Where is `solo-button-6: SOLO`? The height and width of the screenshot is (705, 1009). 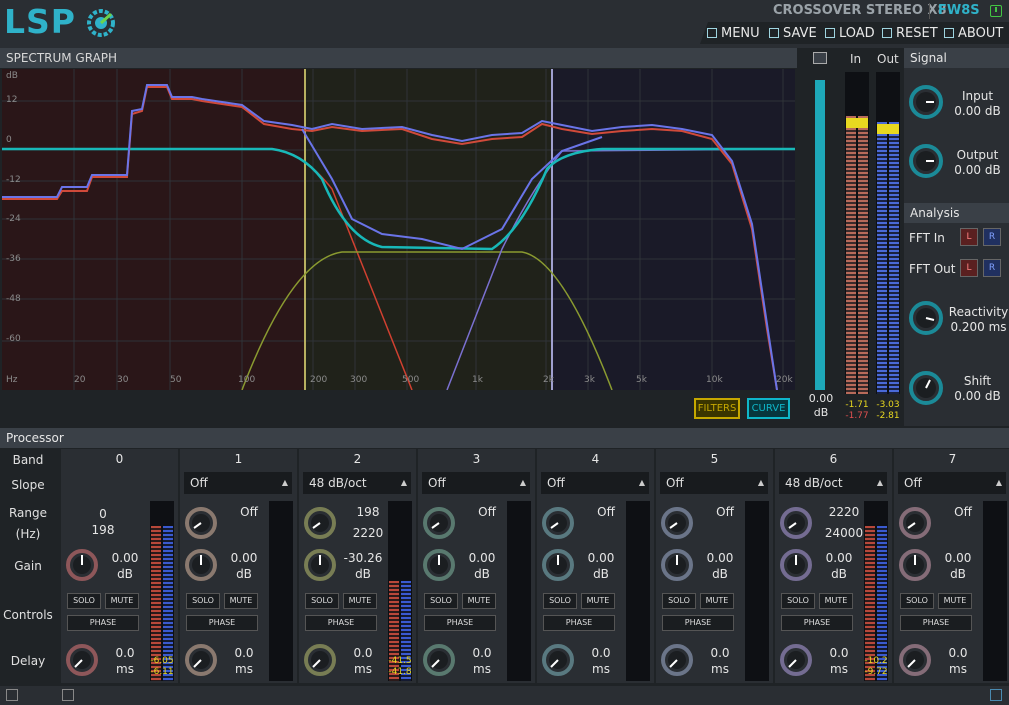
solo-button-6: SOLO is located at coordinates (798, 601).